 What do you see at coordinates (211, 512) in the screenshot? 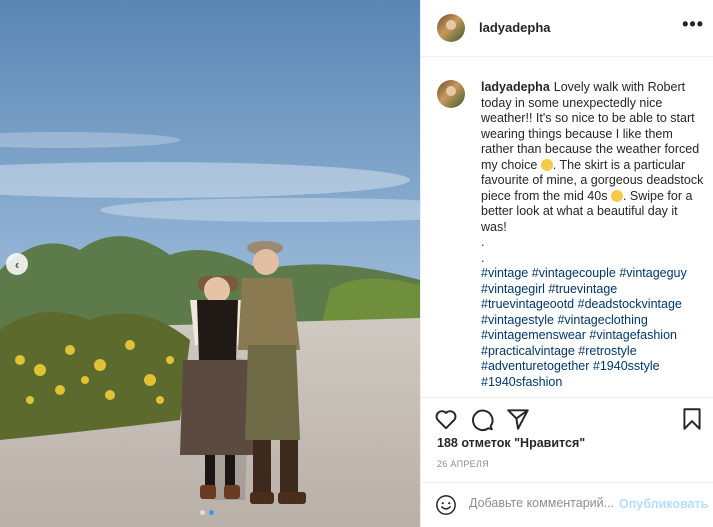
I see `carousel-dot-active` at bounding box center [211, 512].